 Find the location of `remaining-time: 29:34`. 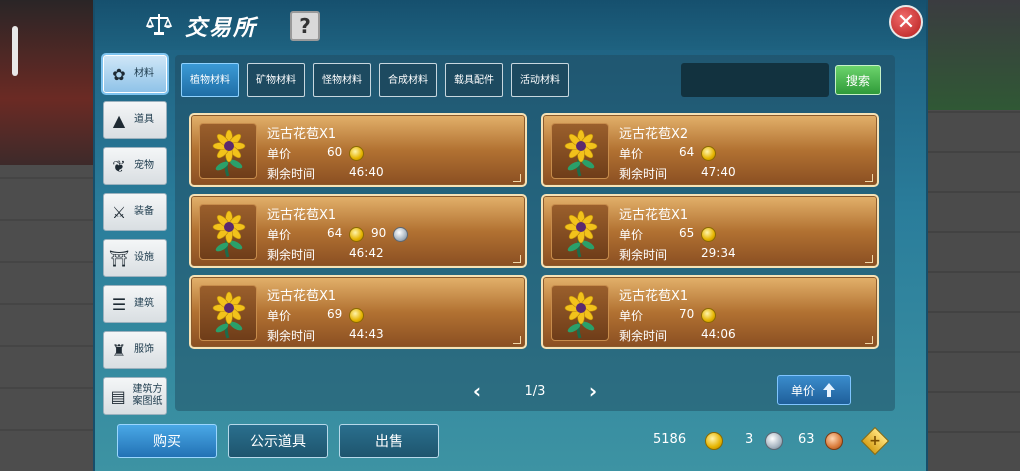

remaining-time: 29:34 is located at coordinates (718, 253).